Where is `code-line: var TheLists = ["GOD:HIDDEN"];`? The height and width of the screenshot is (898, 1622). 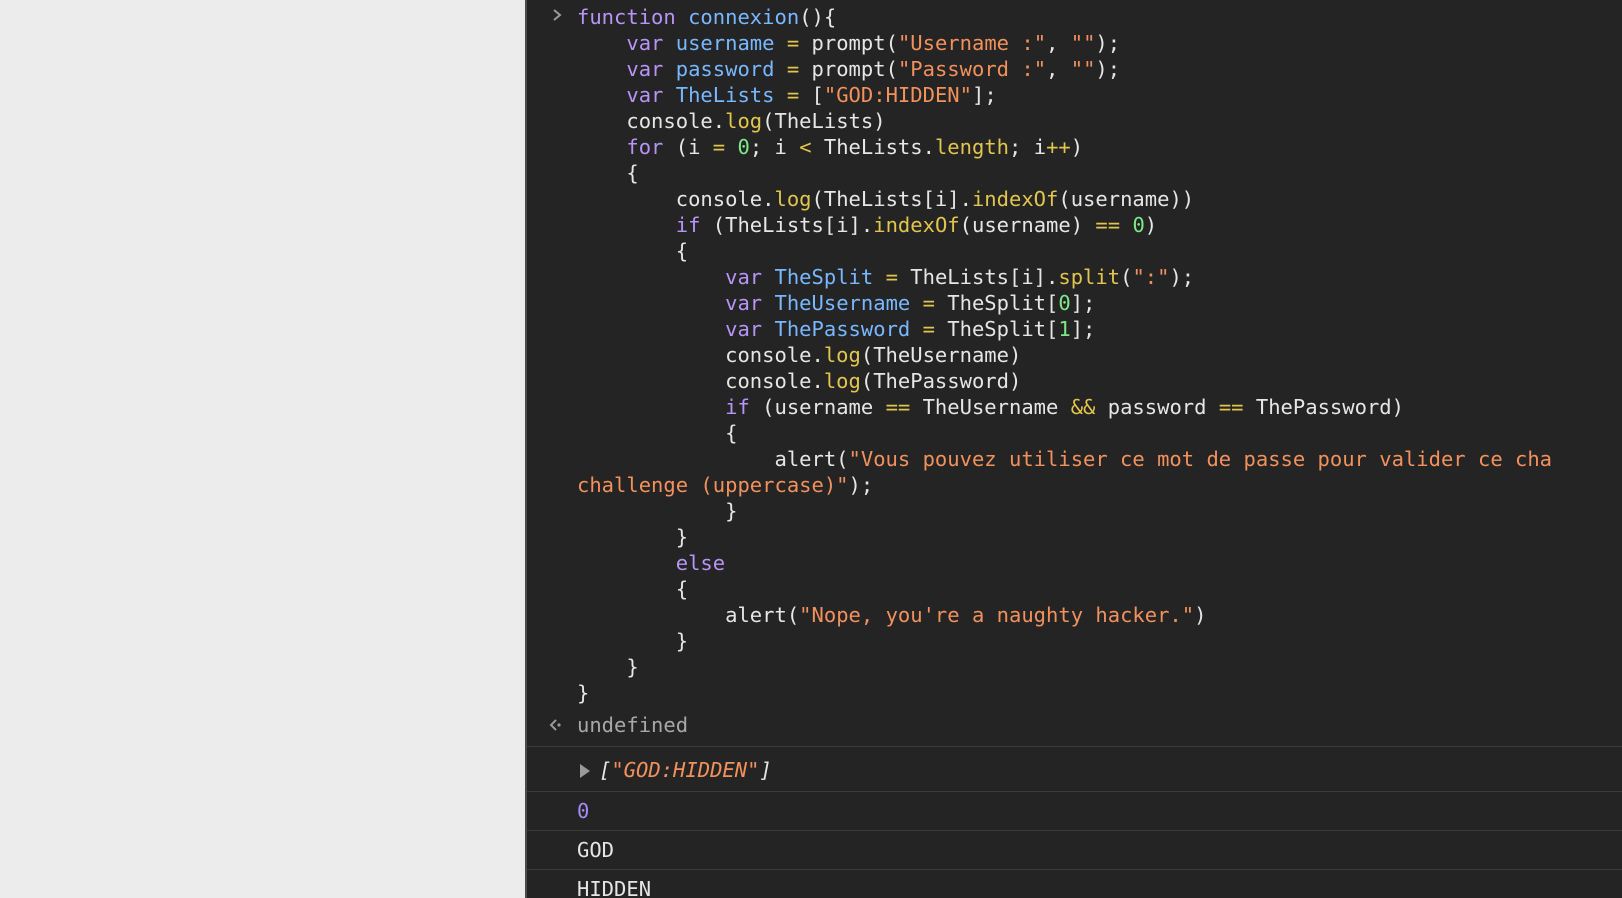
code-line: var TheLists = ["GOD:HIDDEN"]; is located at coordinates (1099, 95).